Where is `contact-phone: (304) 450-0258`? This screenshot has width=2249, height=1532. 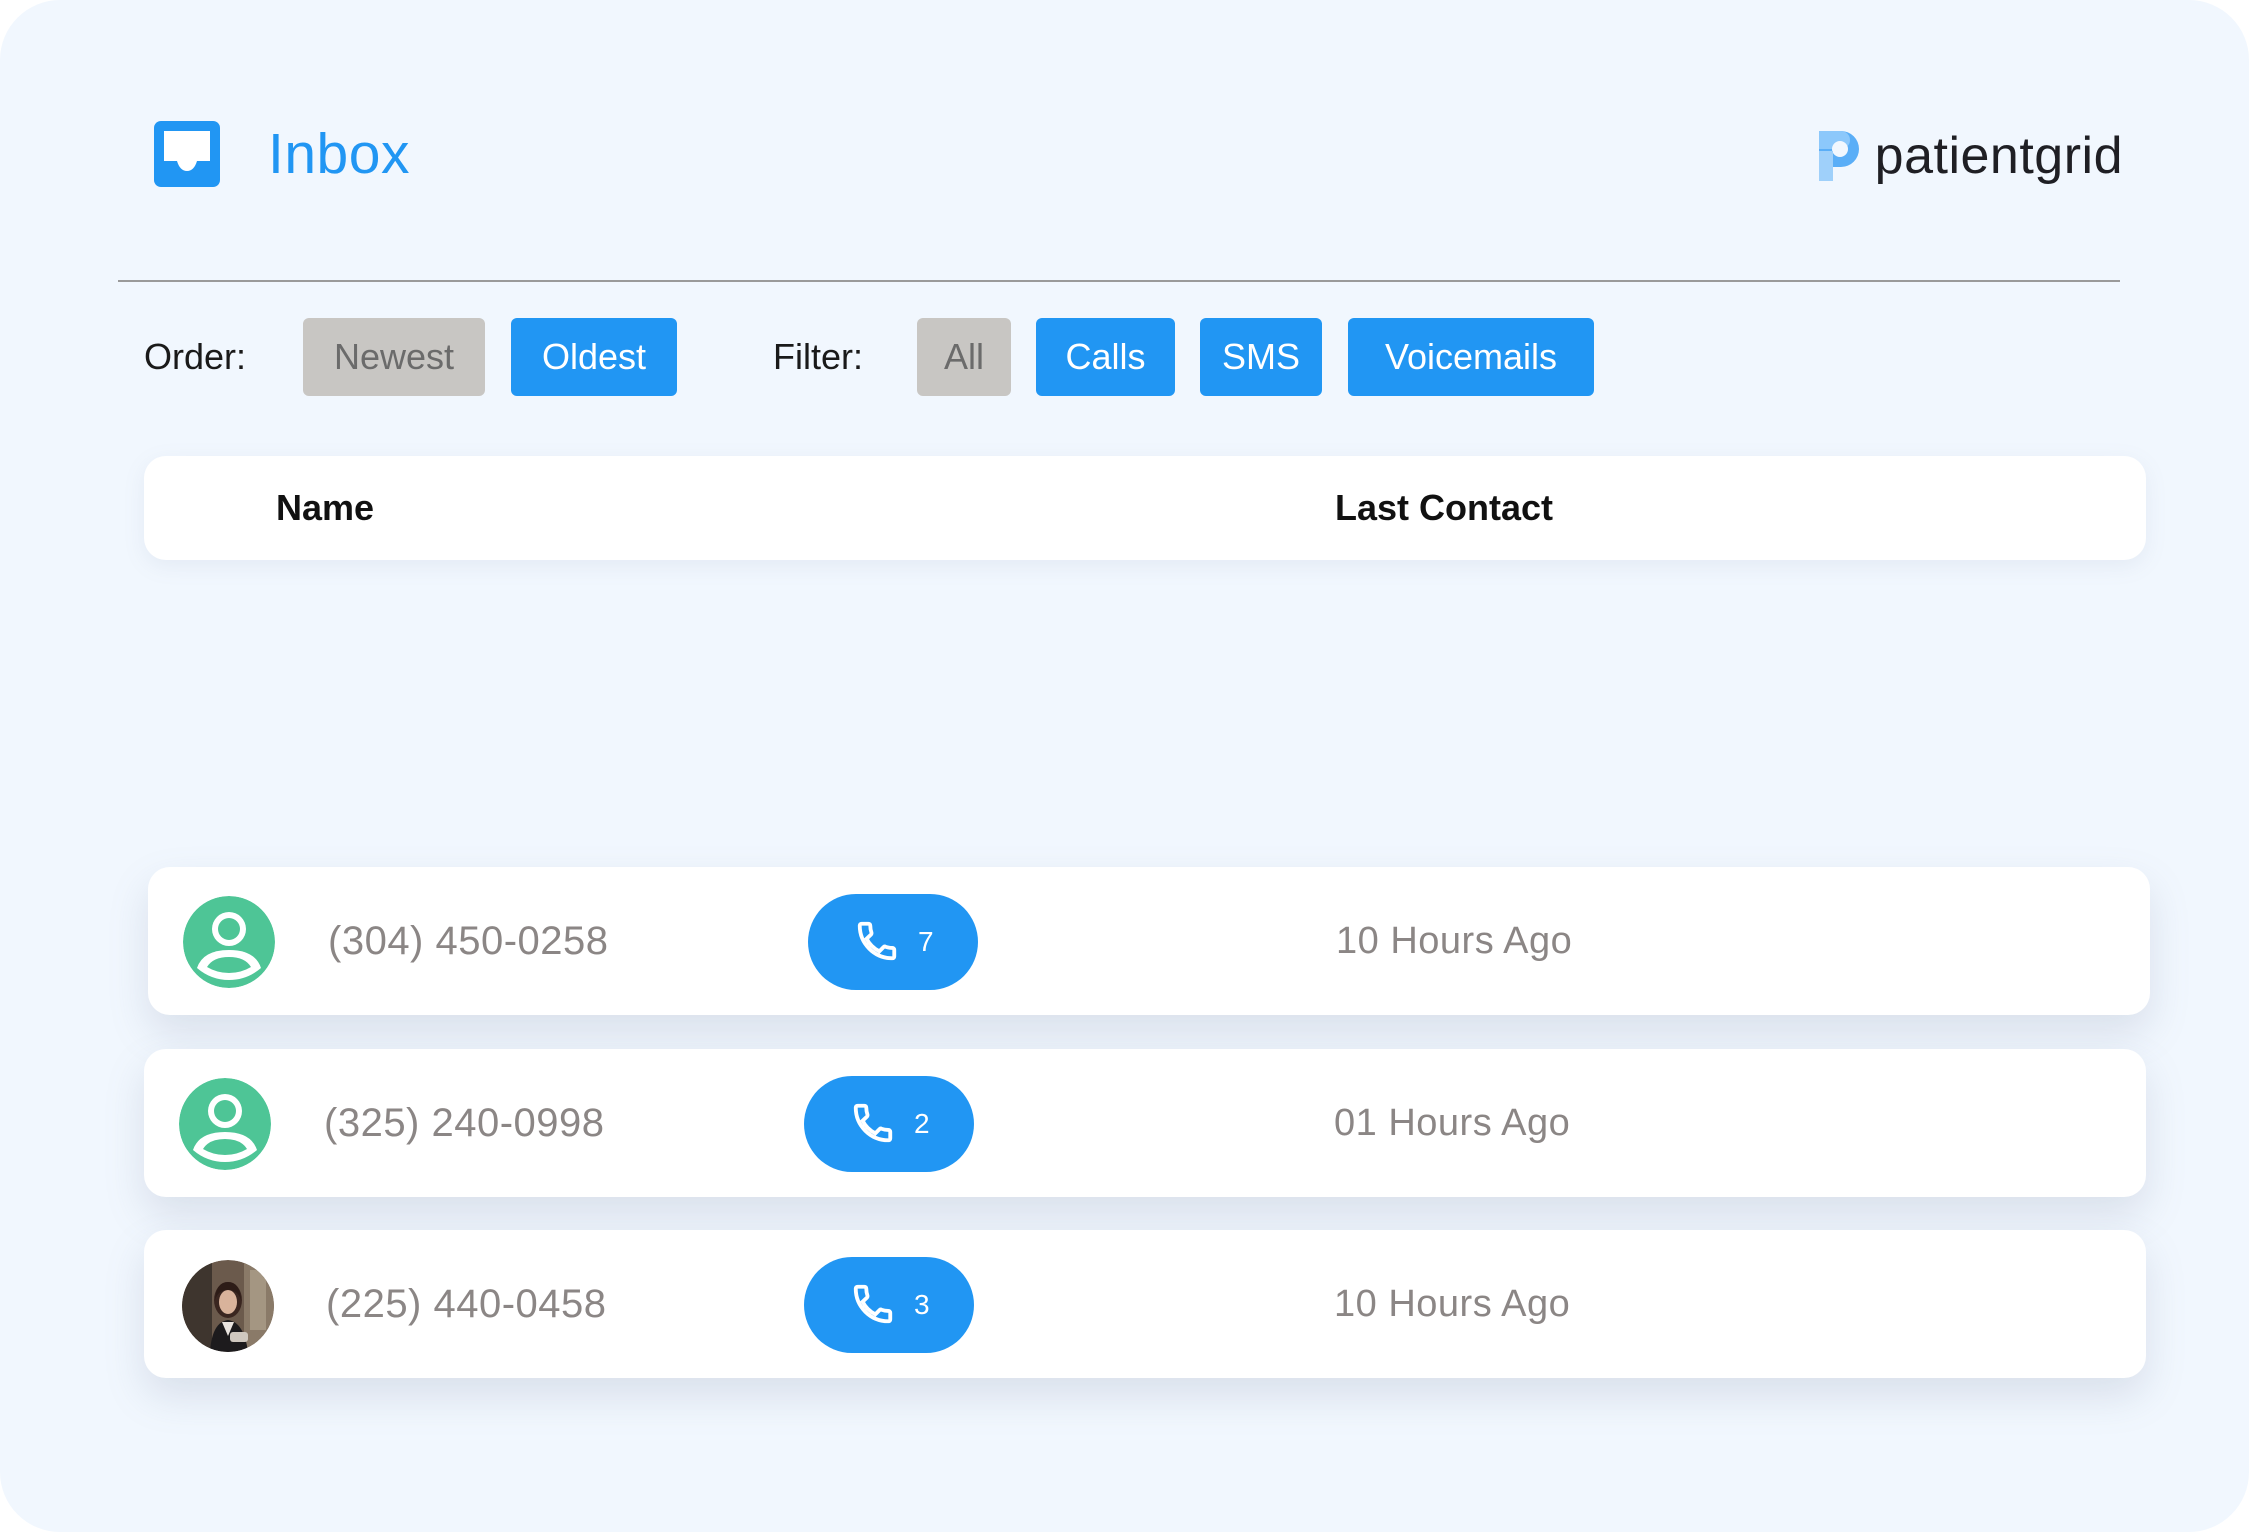
contact-phone: (304) 450-0258 is located at coordinates (468, 941).